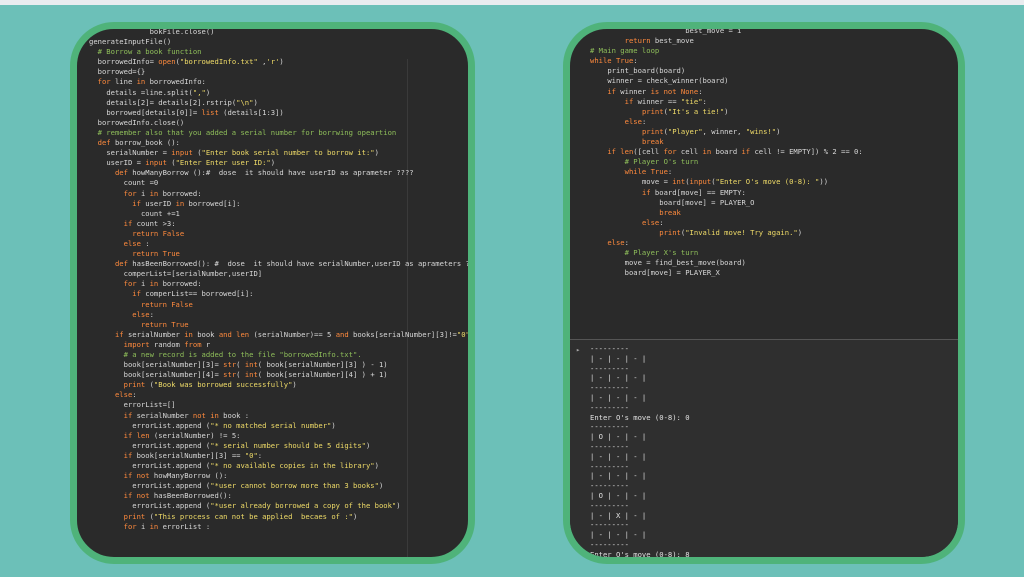 This screenshot has height=577, width=1024. I want to click on terminal-line: | - | X | - |, so click(618, 515).